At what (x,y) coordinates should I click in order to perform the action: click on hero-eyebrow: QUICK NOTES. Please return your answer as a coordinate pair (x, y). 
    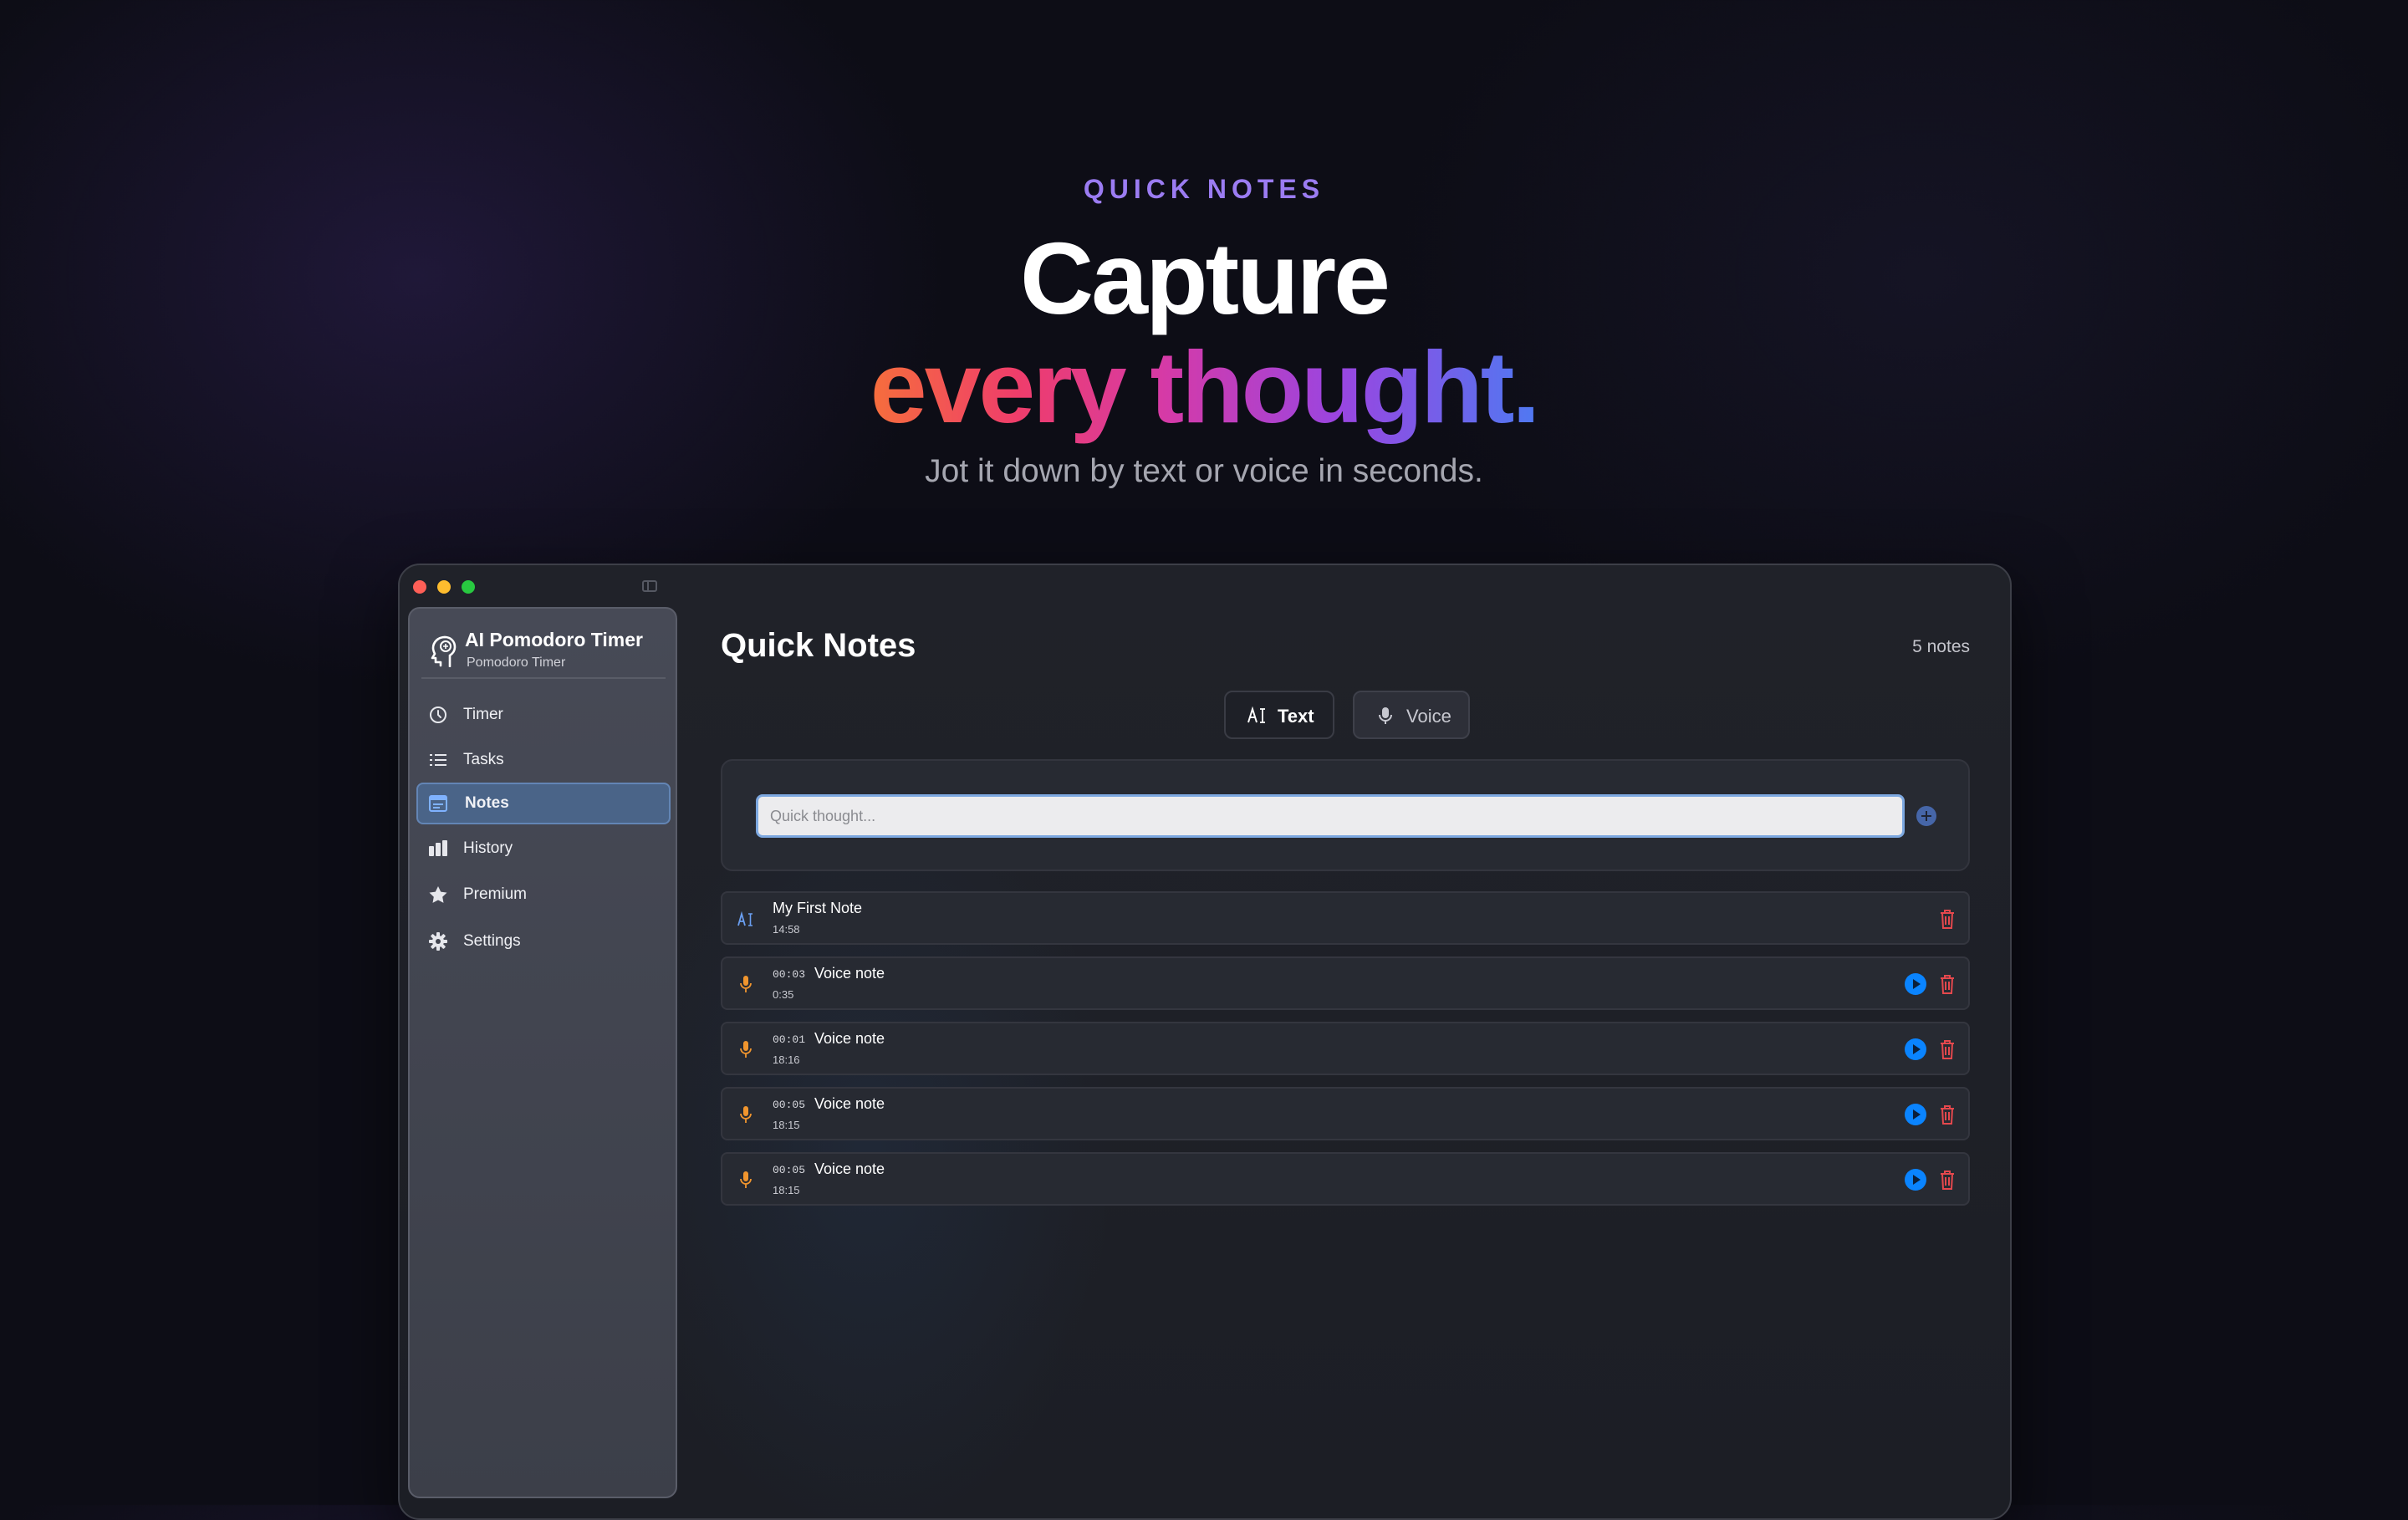
    Looking at the image, I should click on (1204, 189).